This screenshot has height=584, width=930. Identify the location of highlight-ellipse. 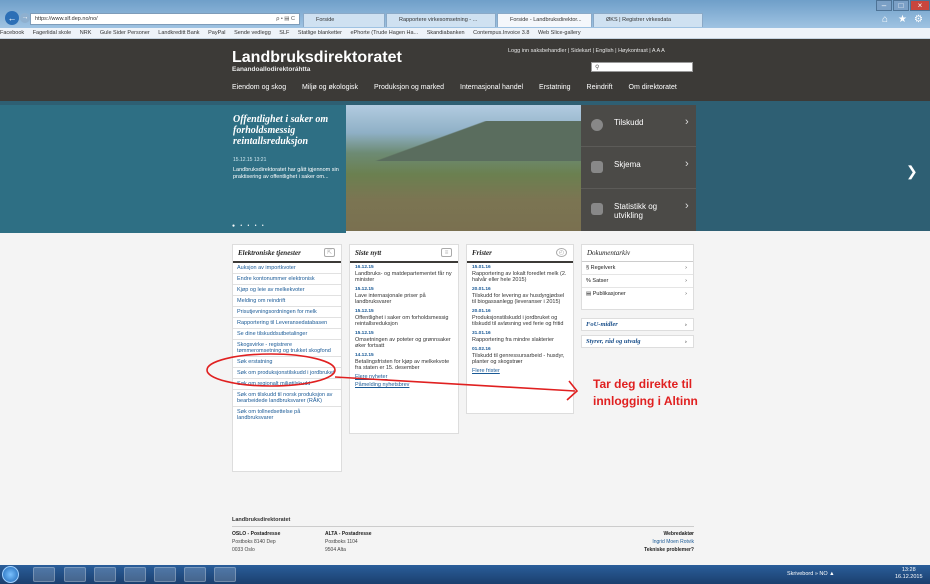
(271, 370).